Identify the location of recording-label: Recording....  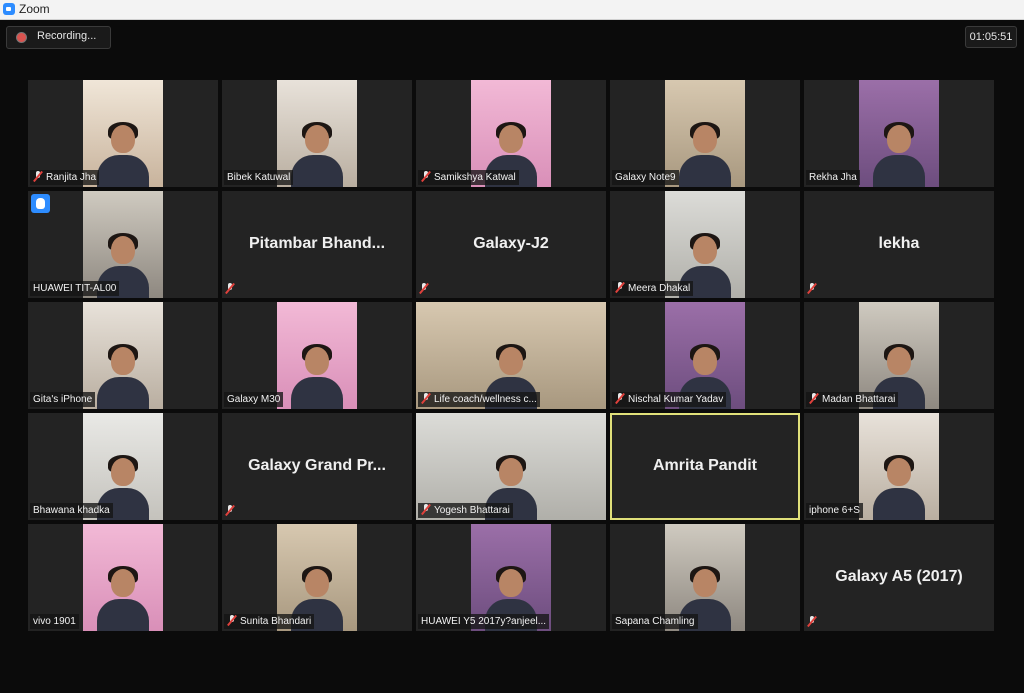
(67, 36).